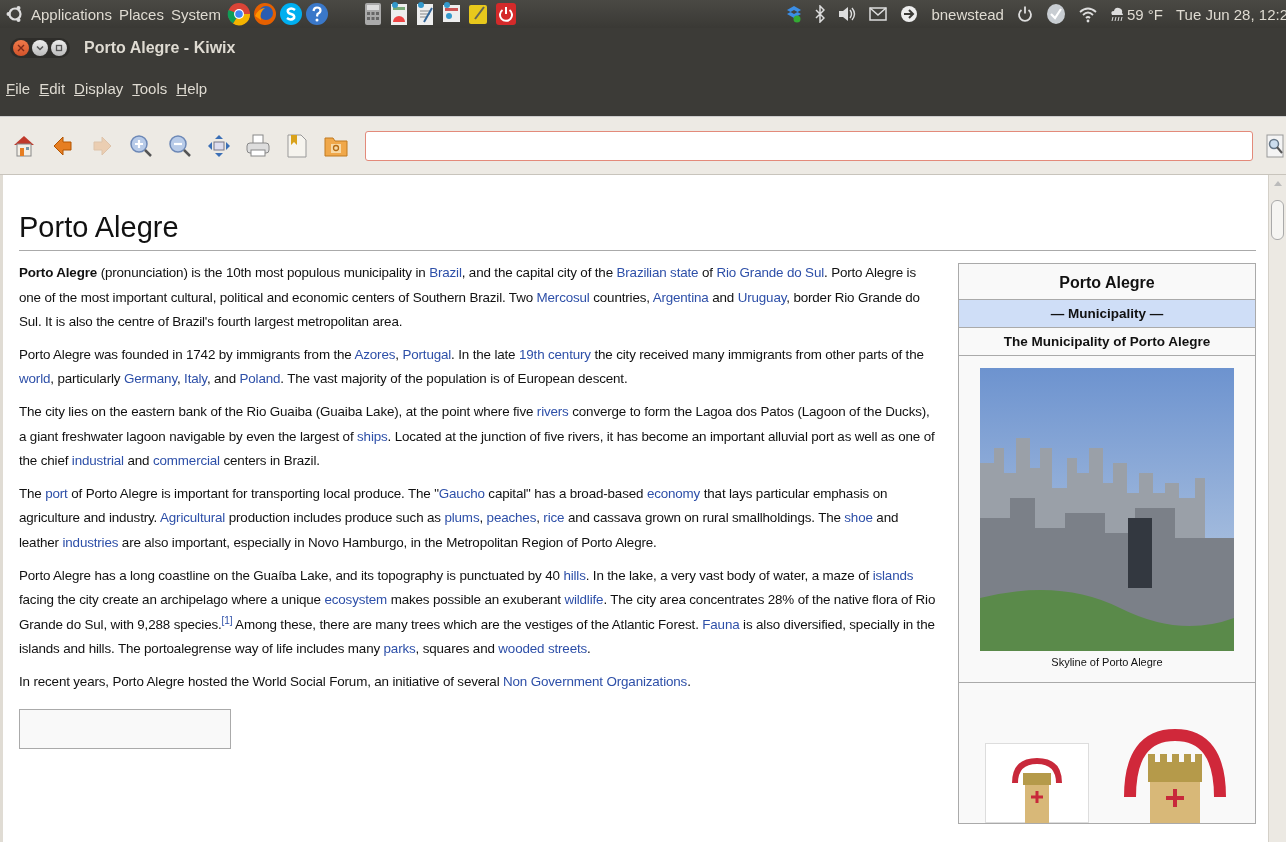 This screenshot has width=1286, height=842. I want to click on link: Italy, so click(195, 379).